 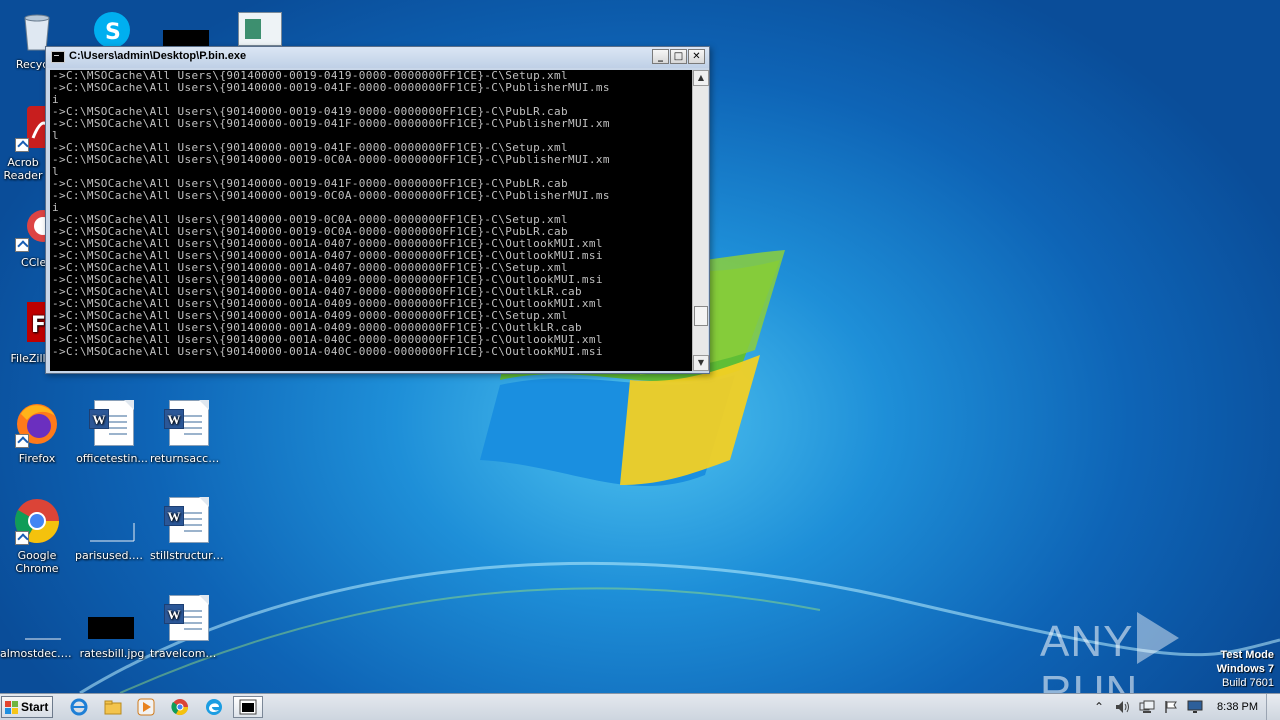 What do you see at coordinates (1248, 683) in the screenshot?
I see `build-label: Build 7601` at bounding box center [1248, 683].